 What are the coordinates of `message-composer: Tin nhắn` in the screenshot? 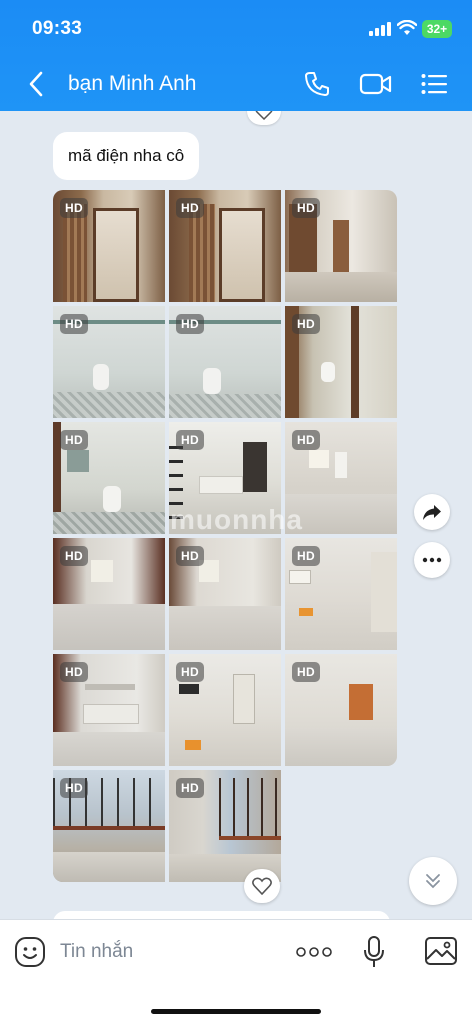 It's located at (236, 971).